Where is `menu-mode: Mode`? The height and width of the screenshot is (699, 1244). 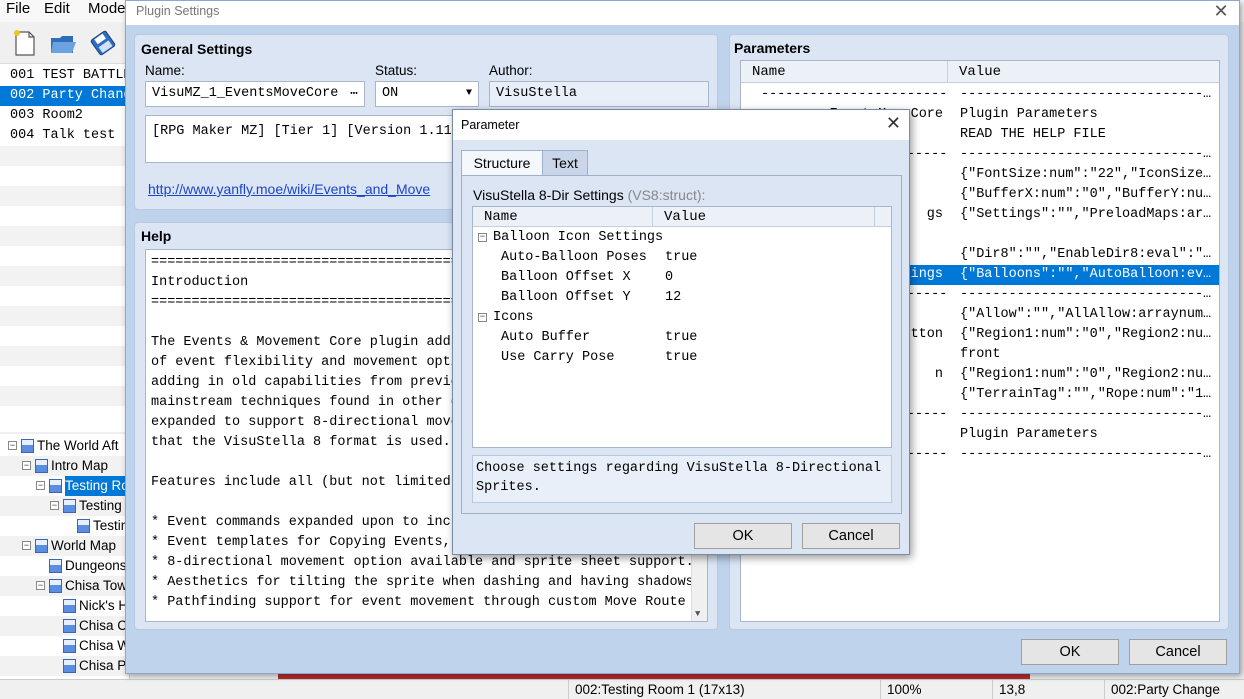 menu-mode: Mode is located at coordinates (107, 9).